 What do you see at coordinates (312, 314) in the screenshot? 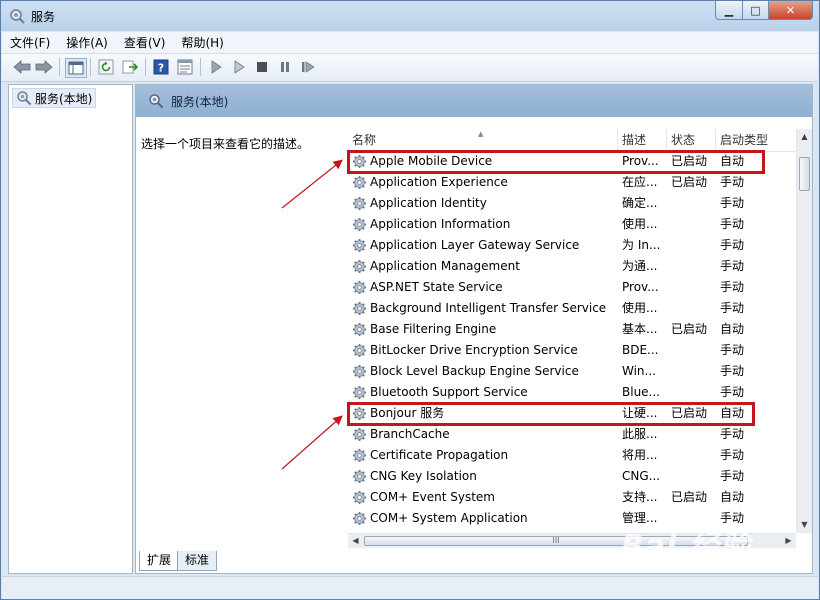
I see `annotation-arrows` at bounding box center [312, 314].